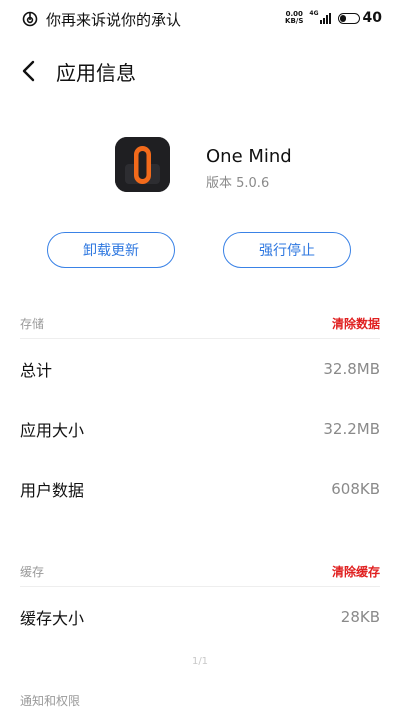 This screenshot has height=710, width=400. Describe the element at coordinates (314, 13) in the screenshot. I see `network-type: 4G` at that location.